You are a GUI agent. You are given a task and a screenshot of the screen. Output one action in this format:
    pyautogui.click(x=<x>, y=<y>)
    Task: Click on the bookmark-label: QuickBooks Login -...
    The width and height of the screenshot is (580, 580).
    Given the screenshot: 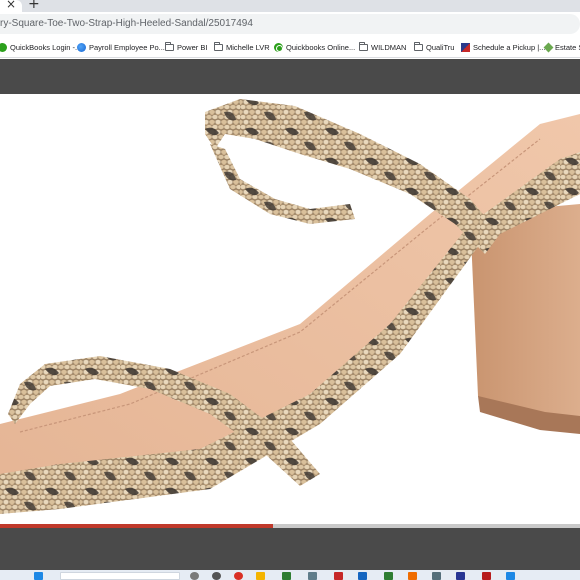 What is the action you would take?
    pyautogui.click(x=46, y=47)
    